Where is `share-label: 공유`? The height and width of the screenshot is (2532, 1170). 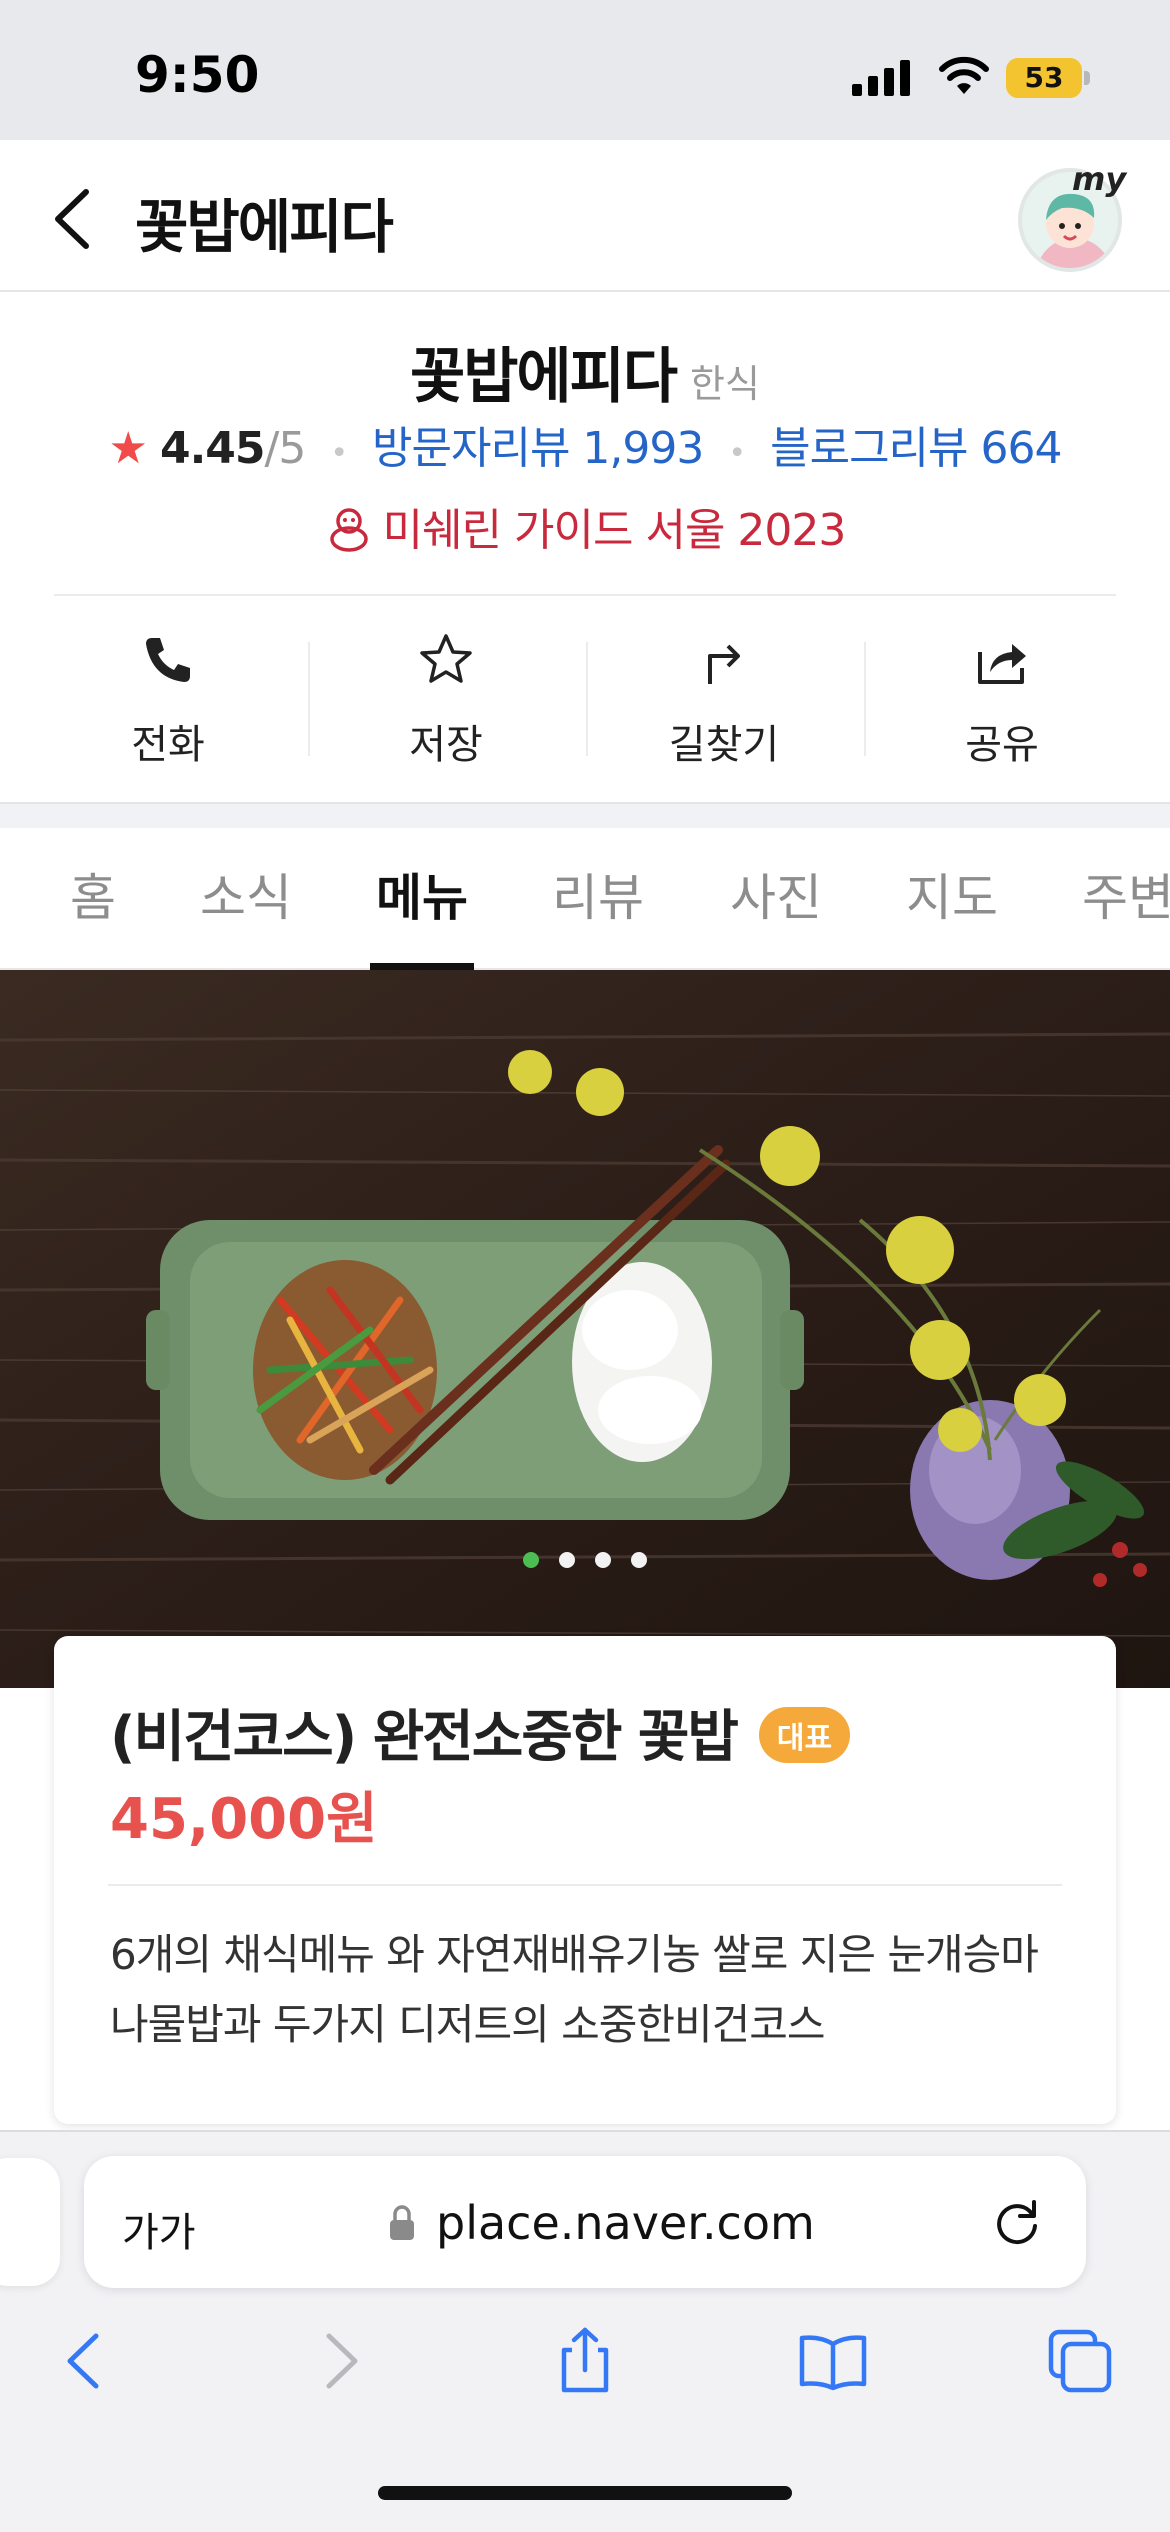 share-label: 공유 is located at coordinates (1002, 745).